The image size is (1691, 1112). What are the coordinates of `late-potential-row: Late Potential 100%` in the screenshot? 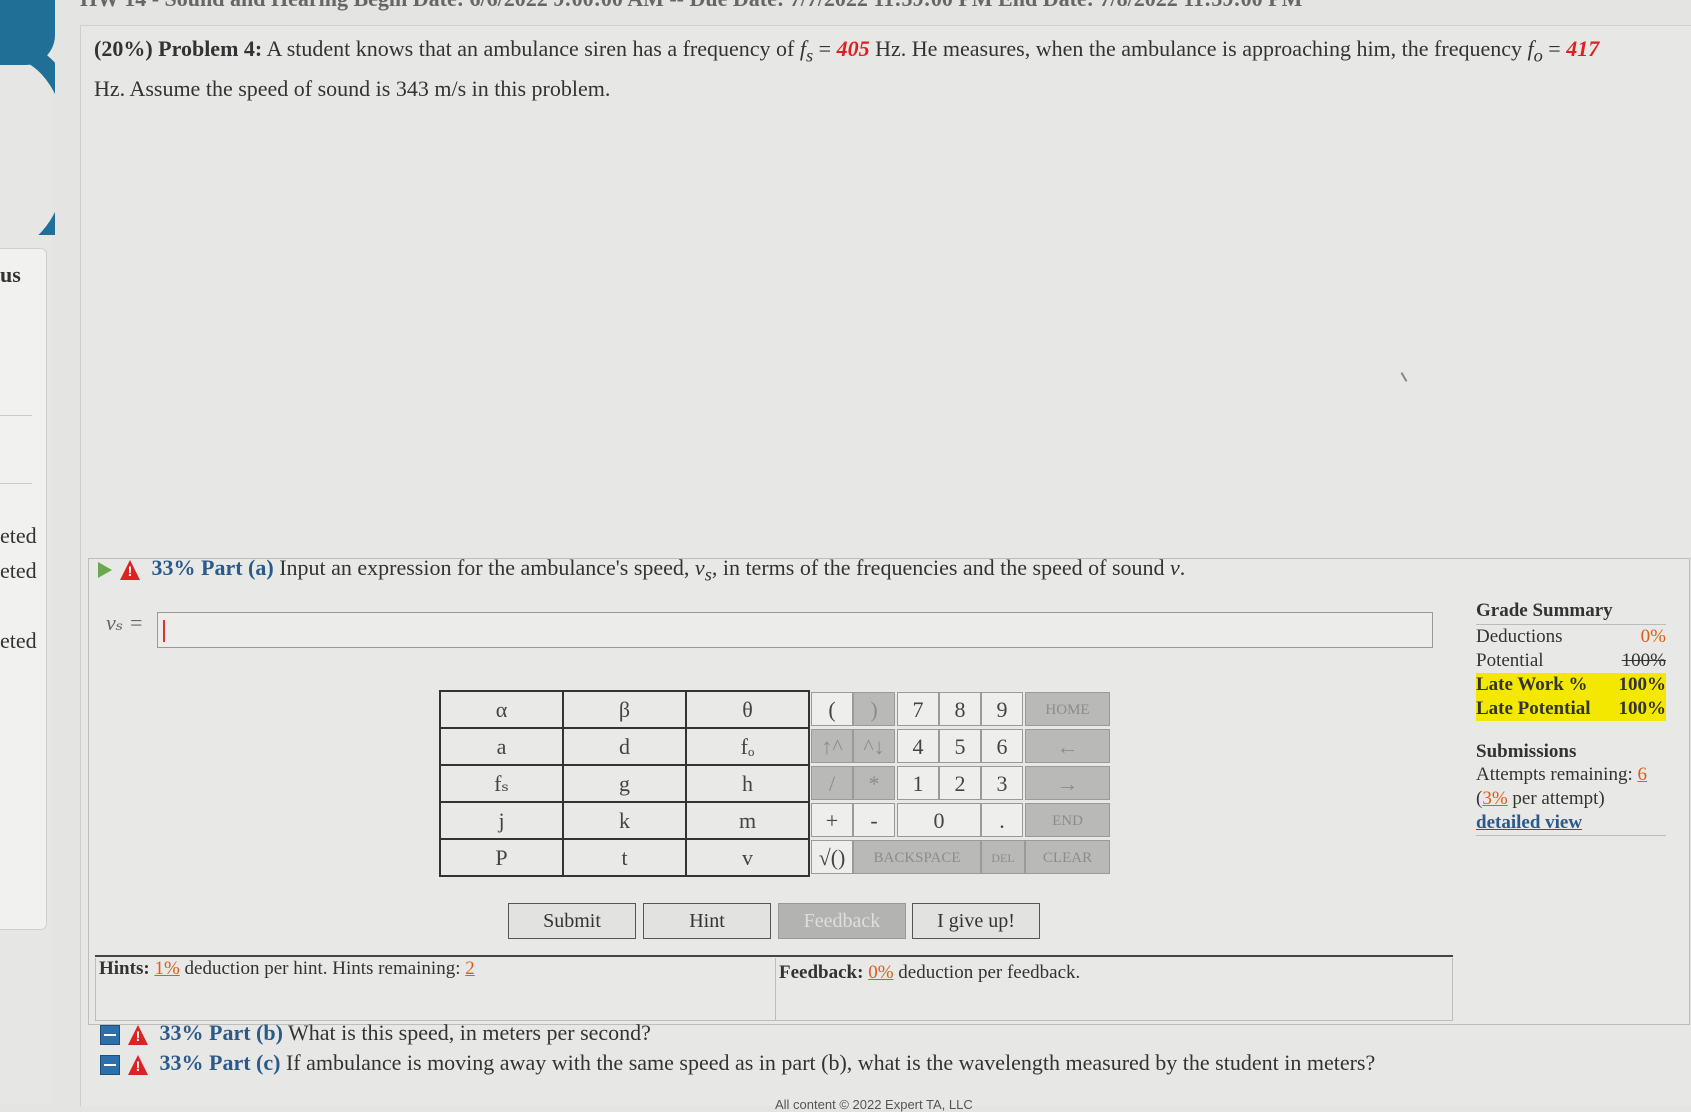 It's located at (1571, 709).